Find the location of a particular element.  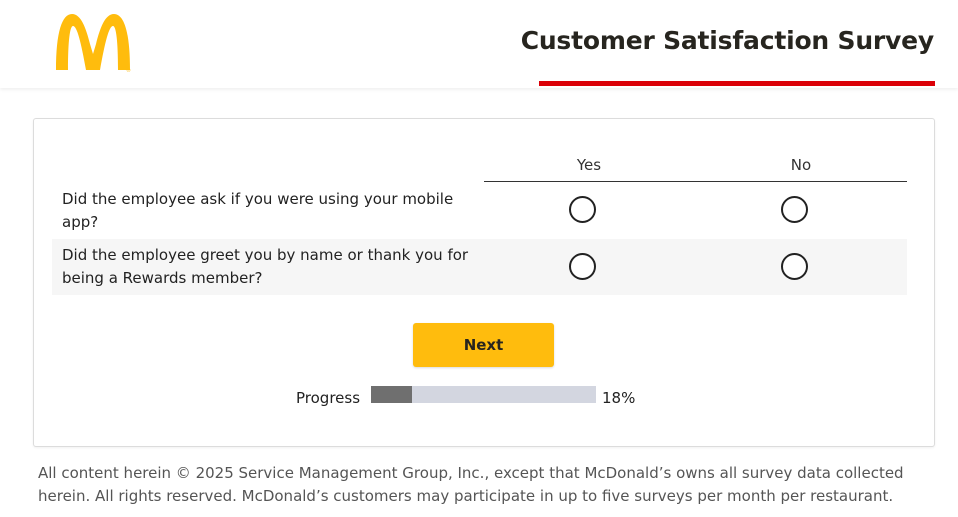

golden-arches-logo: ® is located at coordinates (93, 43).